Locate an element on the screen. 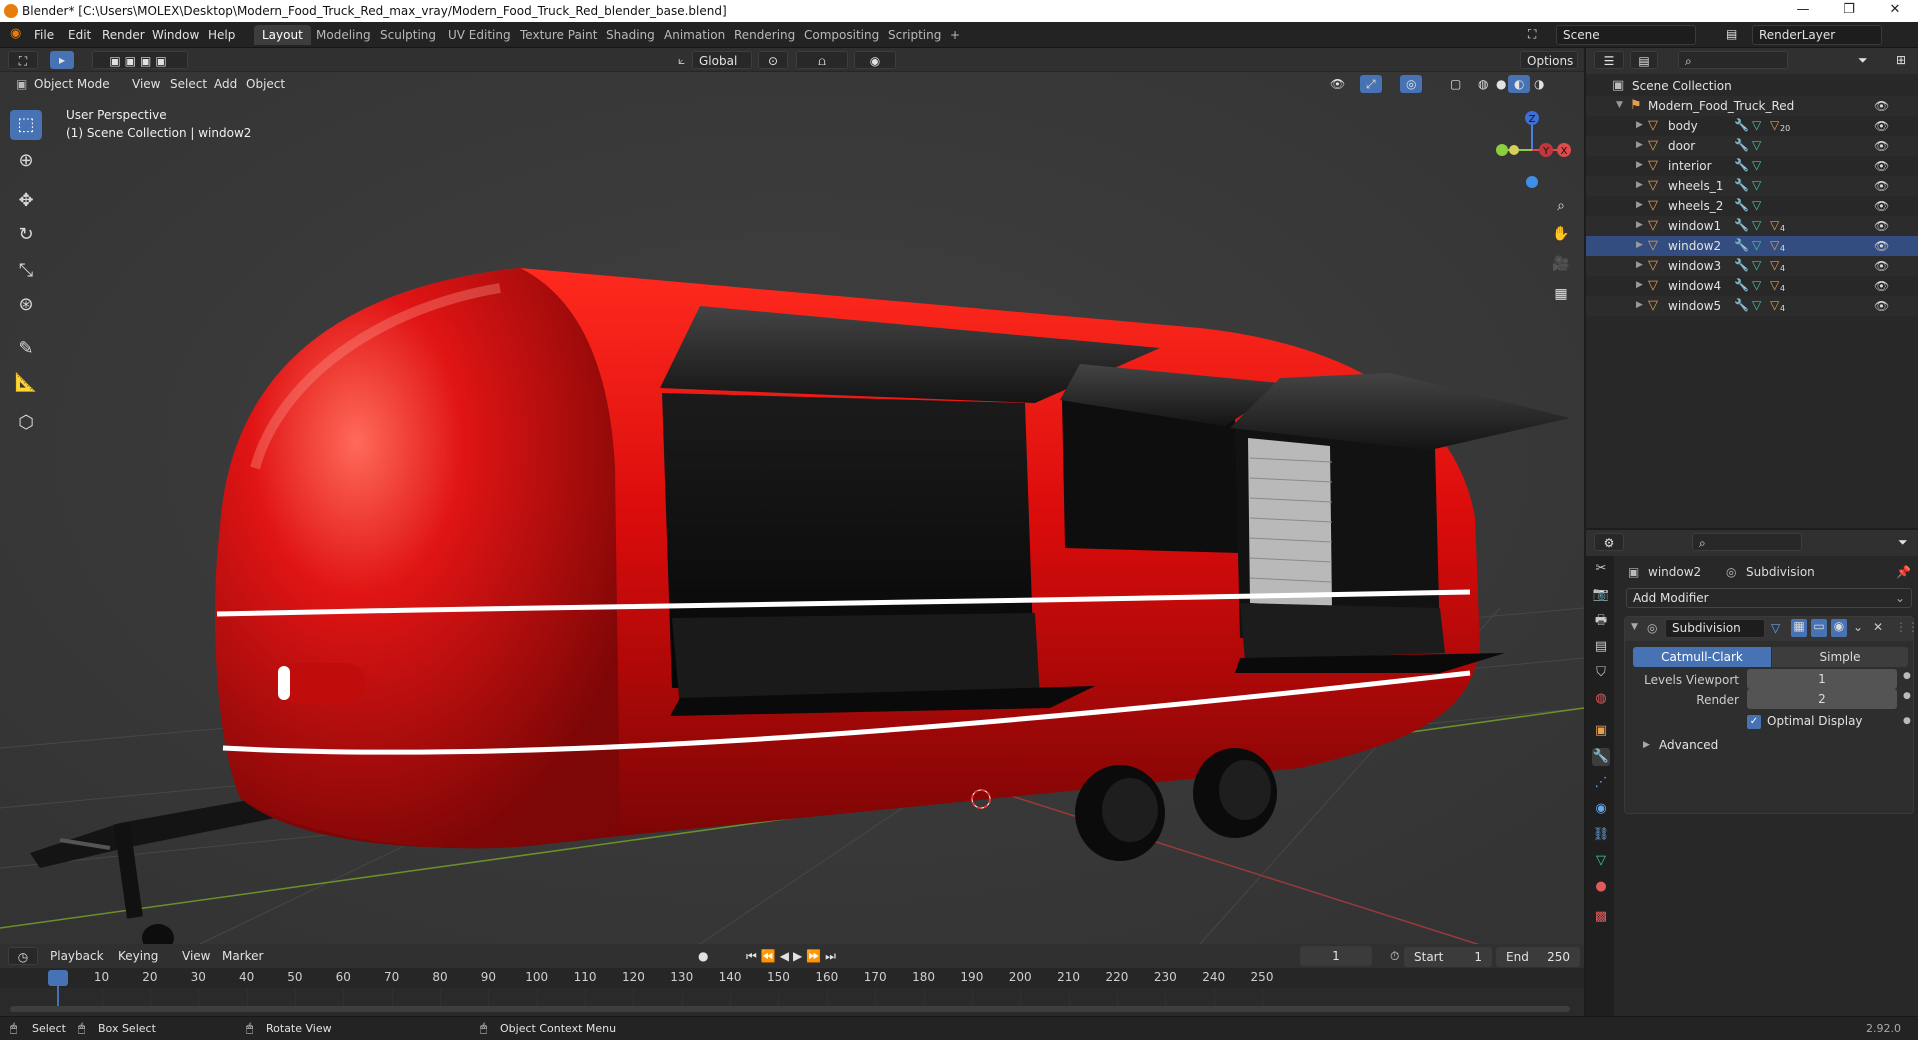  menu-keying: Keying is located at coordinates (138, 956).